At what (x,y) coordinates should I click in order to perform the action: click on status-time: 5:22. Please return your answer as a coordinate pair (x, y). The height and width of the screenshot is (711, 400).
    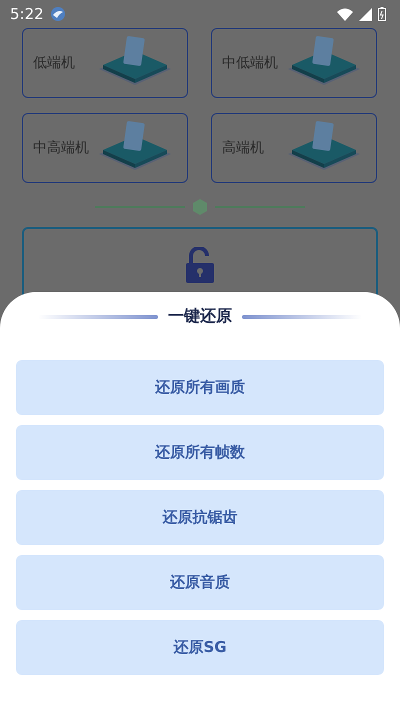
    Looking at the image, I should click on (27, 14).